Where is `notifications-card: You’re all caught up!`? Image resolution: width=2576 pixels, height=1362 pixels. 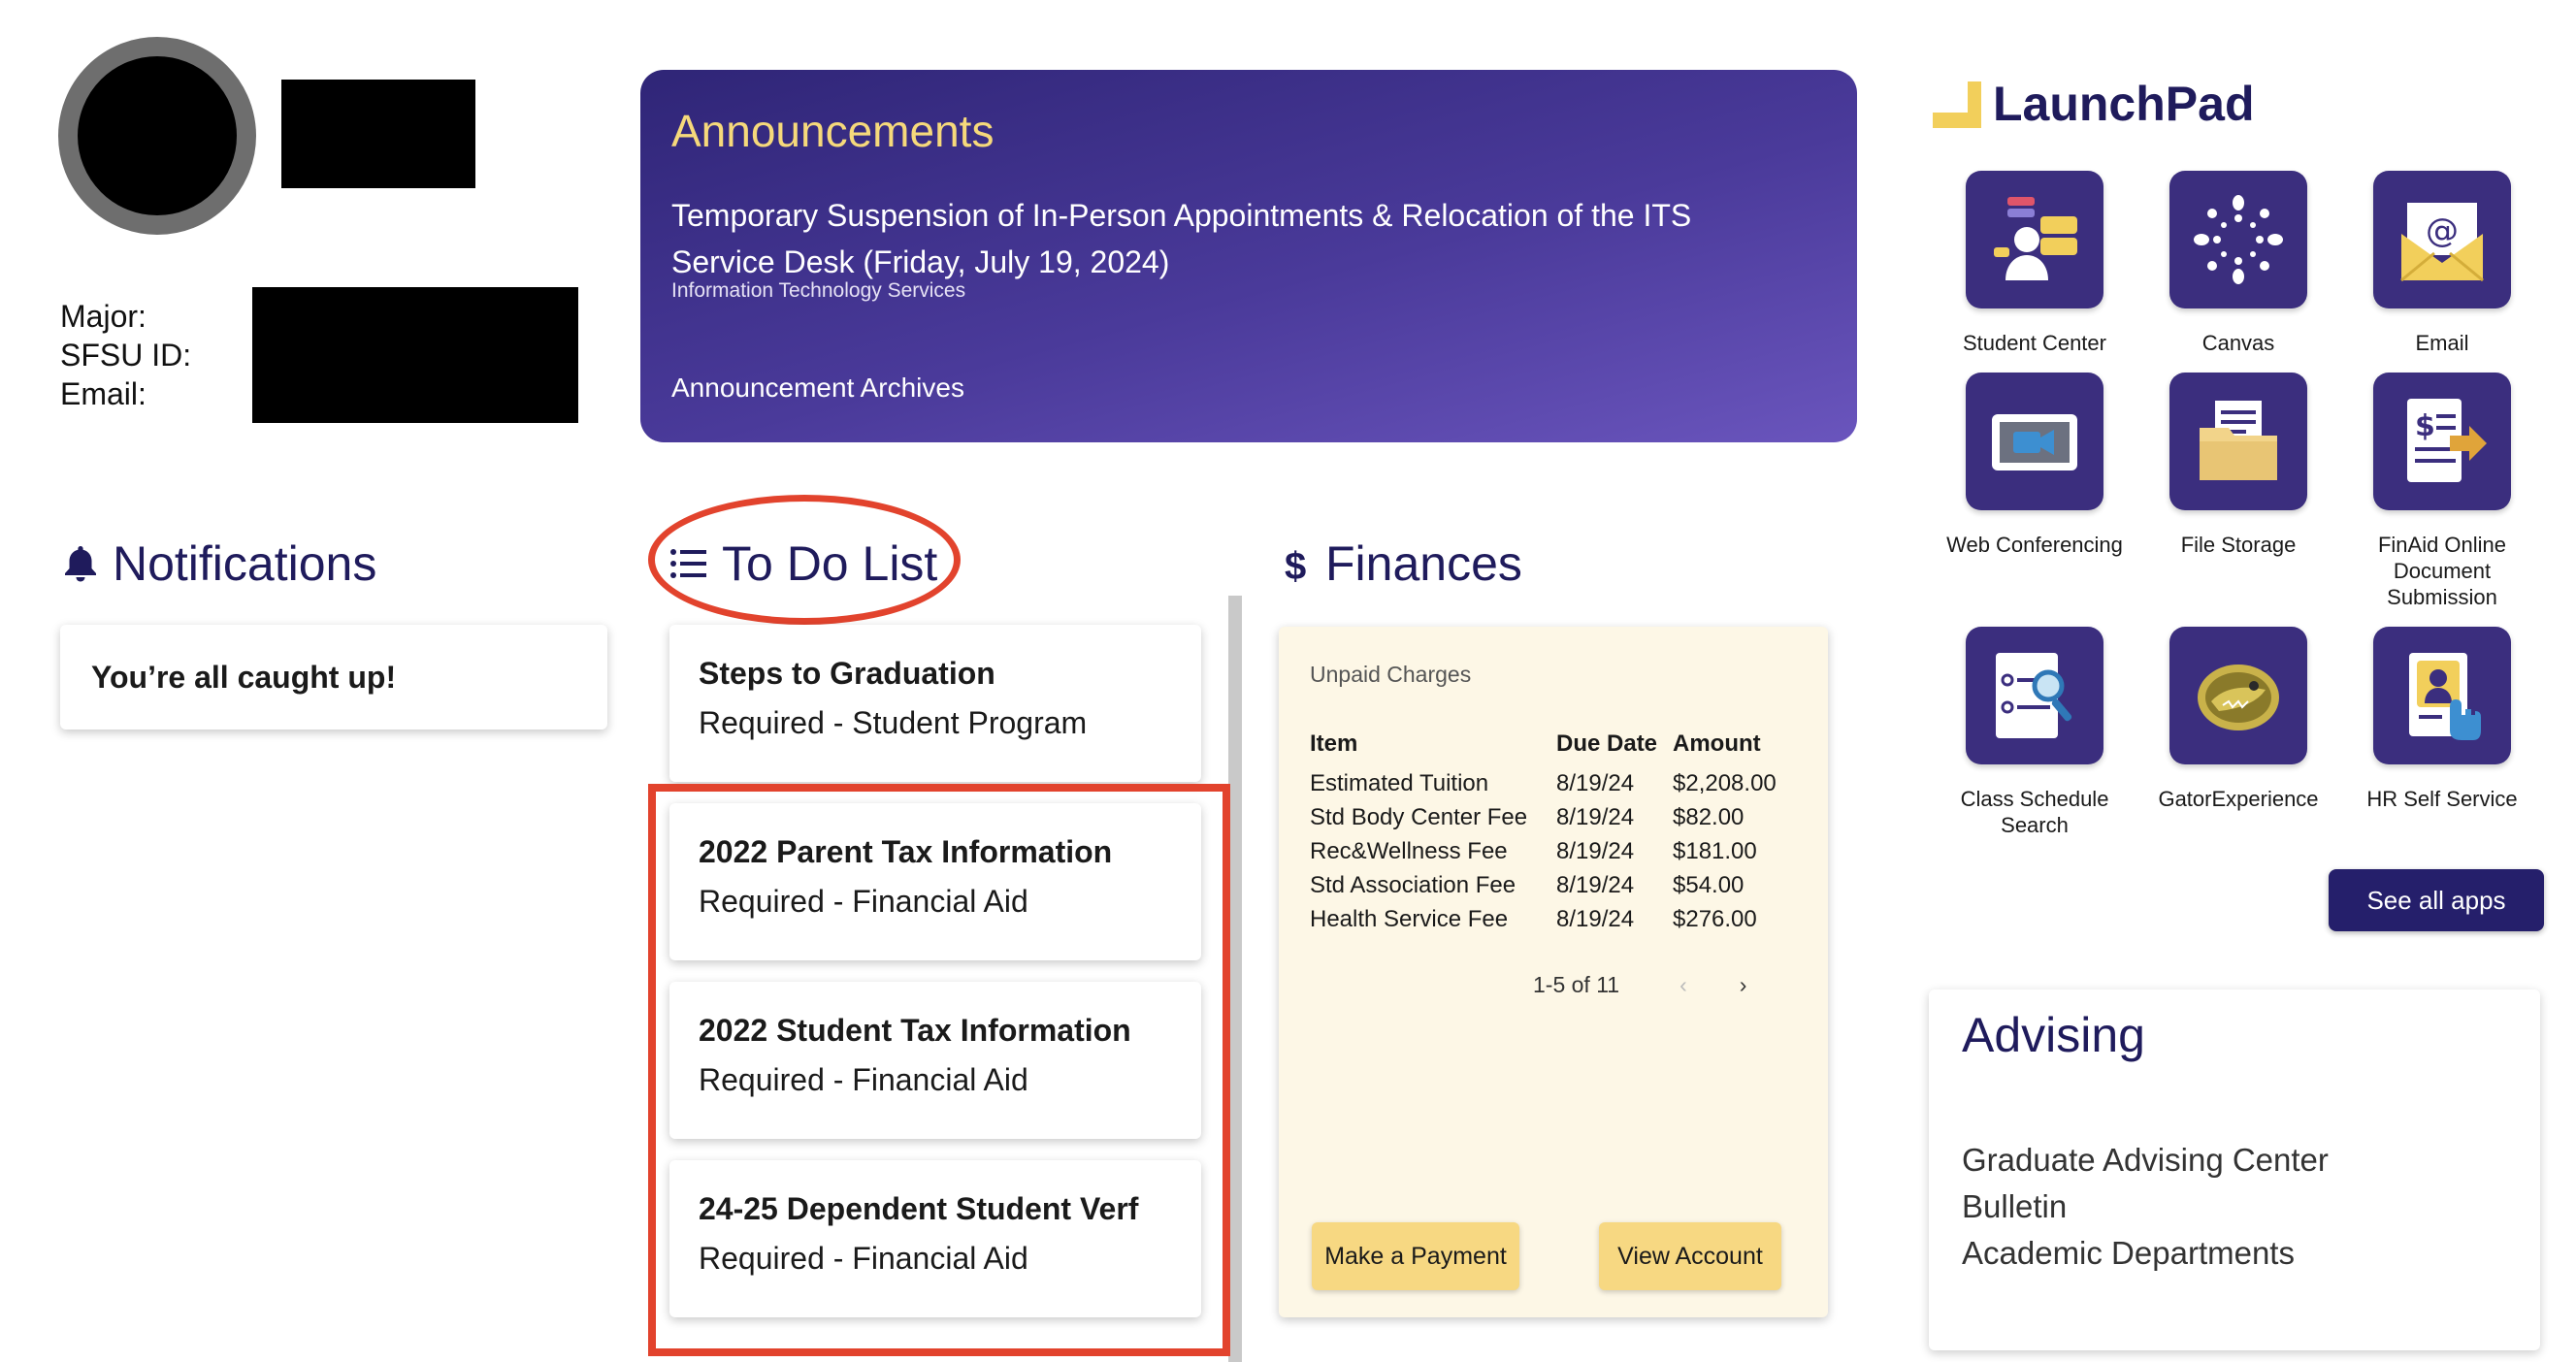
notifications-card: You’re all caught up! is located at coordinates (334, 677).